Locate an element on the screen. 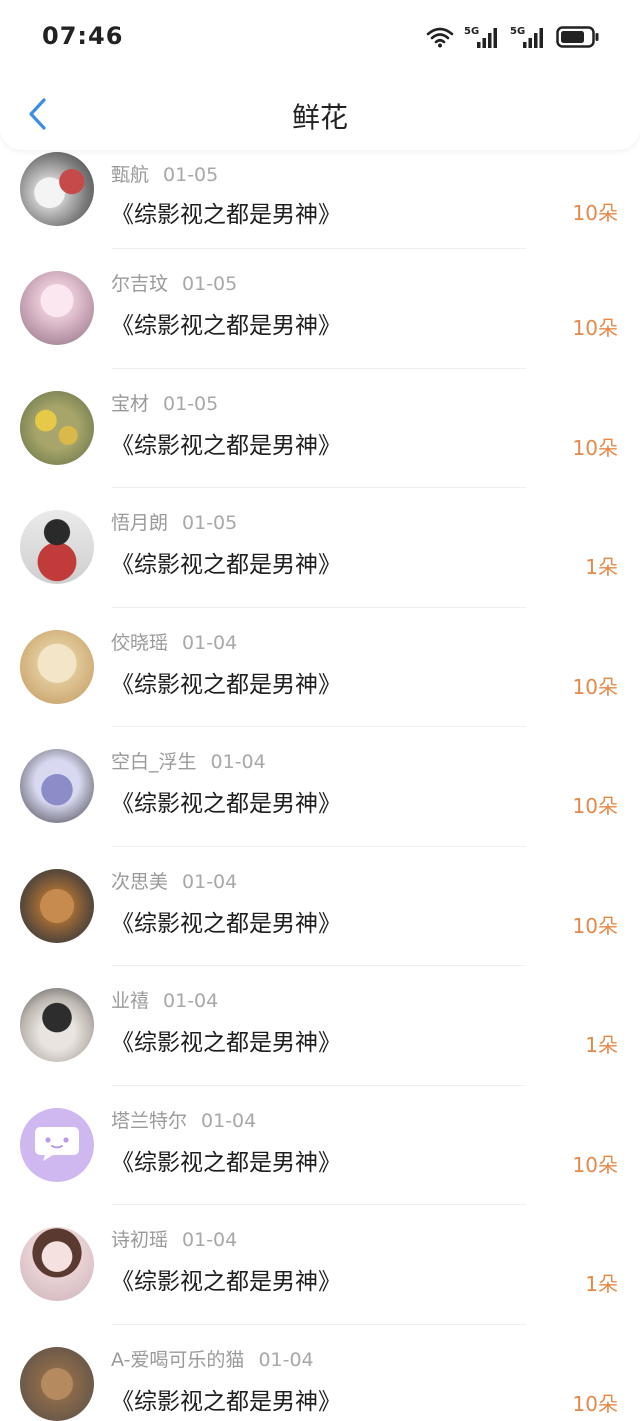  title-bar: 鲜花 is located at coordinates (320, 116).